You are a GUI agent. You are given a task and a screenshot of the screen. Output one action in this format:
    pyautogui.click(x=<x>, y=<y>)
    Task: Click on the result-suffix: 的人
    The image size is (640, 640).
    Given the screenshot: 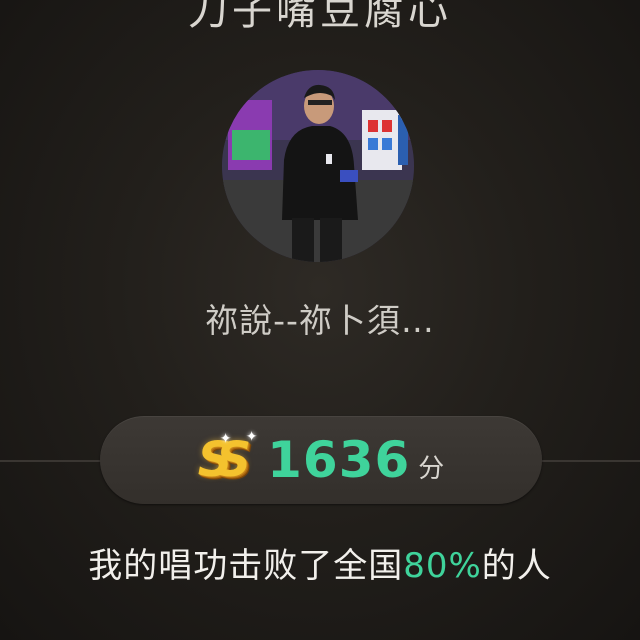 What is the action you would take?
    pyautogui.click(x=516, y=566)
    